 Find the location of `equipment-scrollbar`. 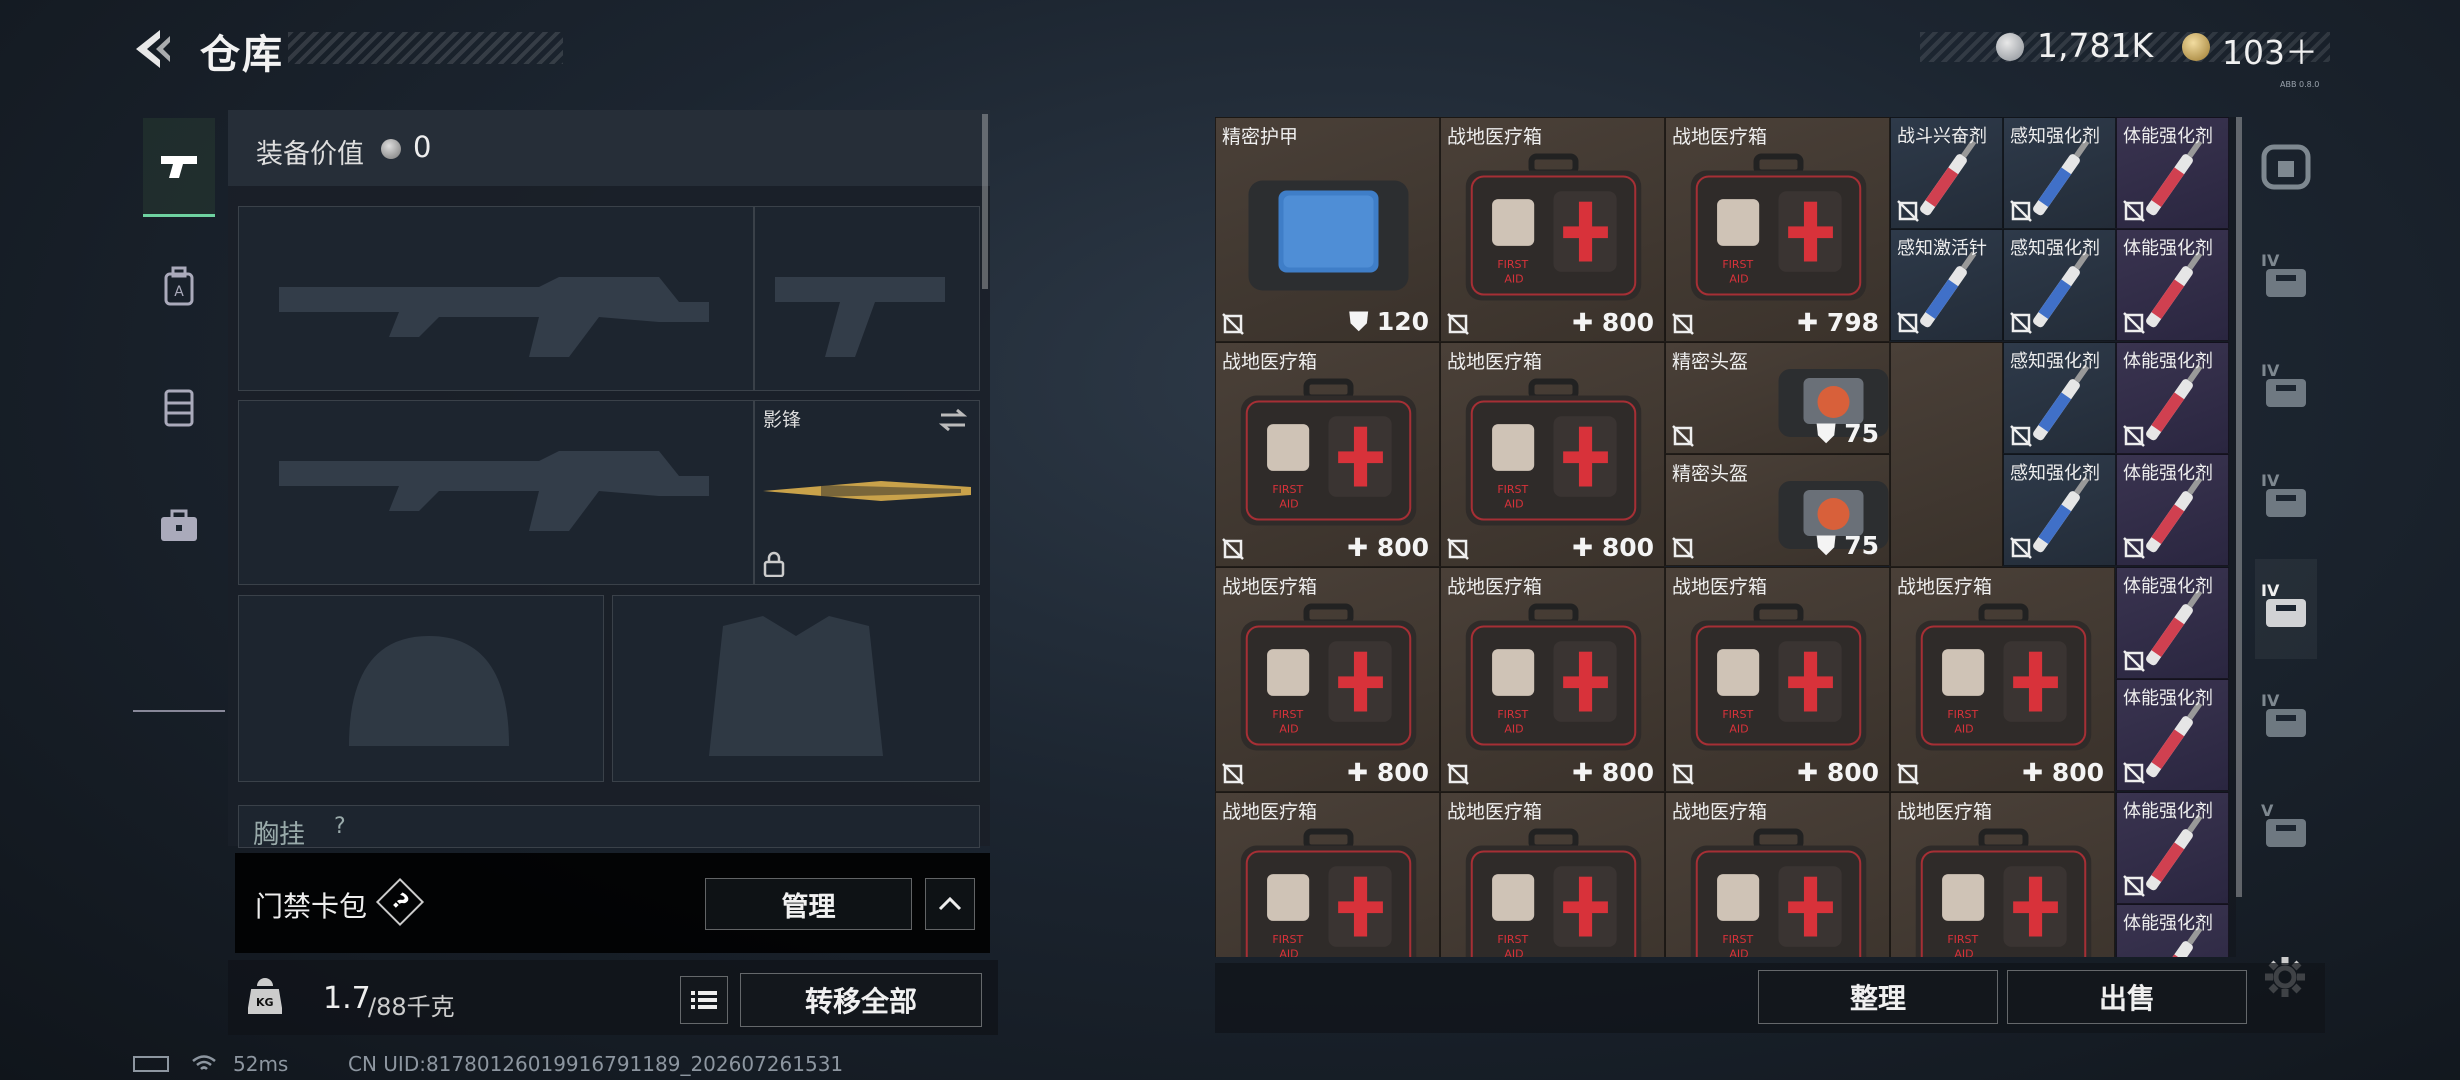

equipment-scrollbar is located at coordinates (985, 201).